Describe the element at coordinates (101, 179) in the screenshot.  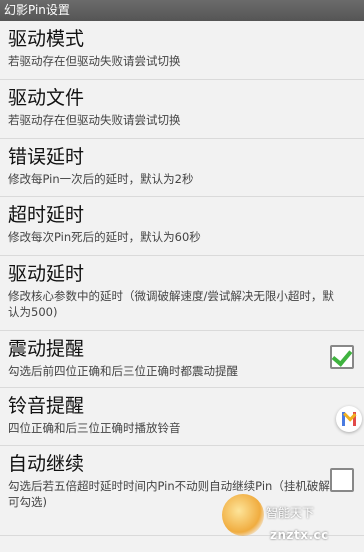
I see `setting-summary: 修改每Pin一次后的延时，默认为2秒` at that location.